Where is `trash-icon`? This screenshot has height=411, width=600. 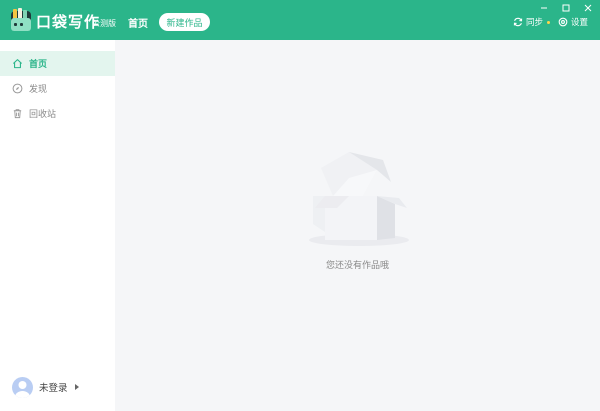
trash-icon is located at coordinates (17, 114).